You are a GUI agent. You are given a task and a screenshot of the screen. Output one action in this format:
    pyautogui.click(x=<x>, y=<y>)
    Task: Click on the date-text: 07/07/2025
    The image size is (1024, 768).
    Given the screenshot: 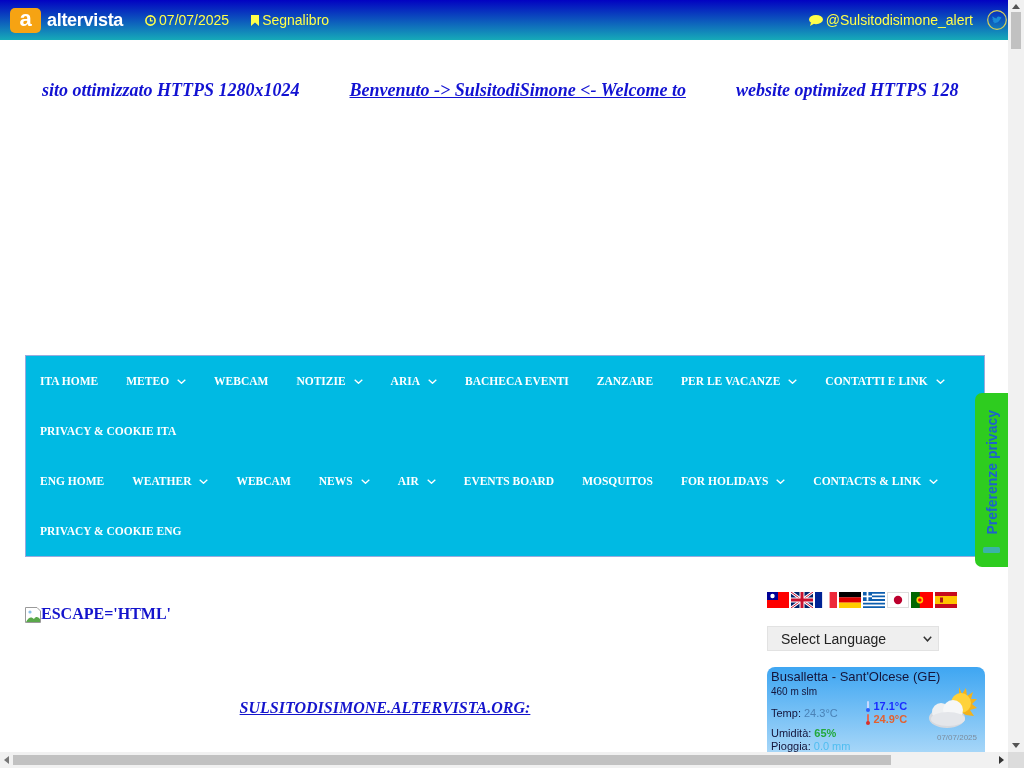 What is the action you would take?
    pyautogui.click(x=194, y=20)
    